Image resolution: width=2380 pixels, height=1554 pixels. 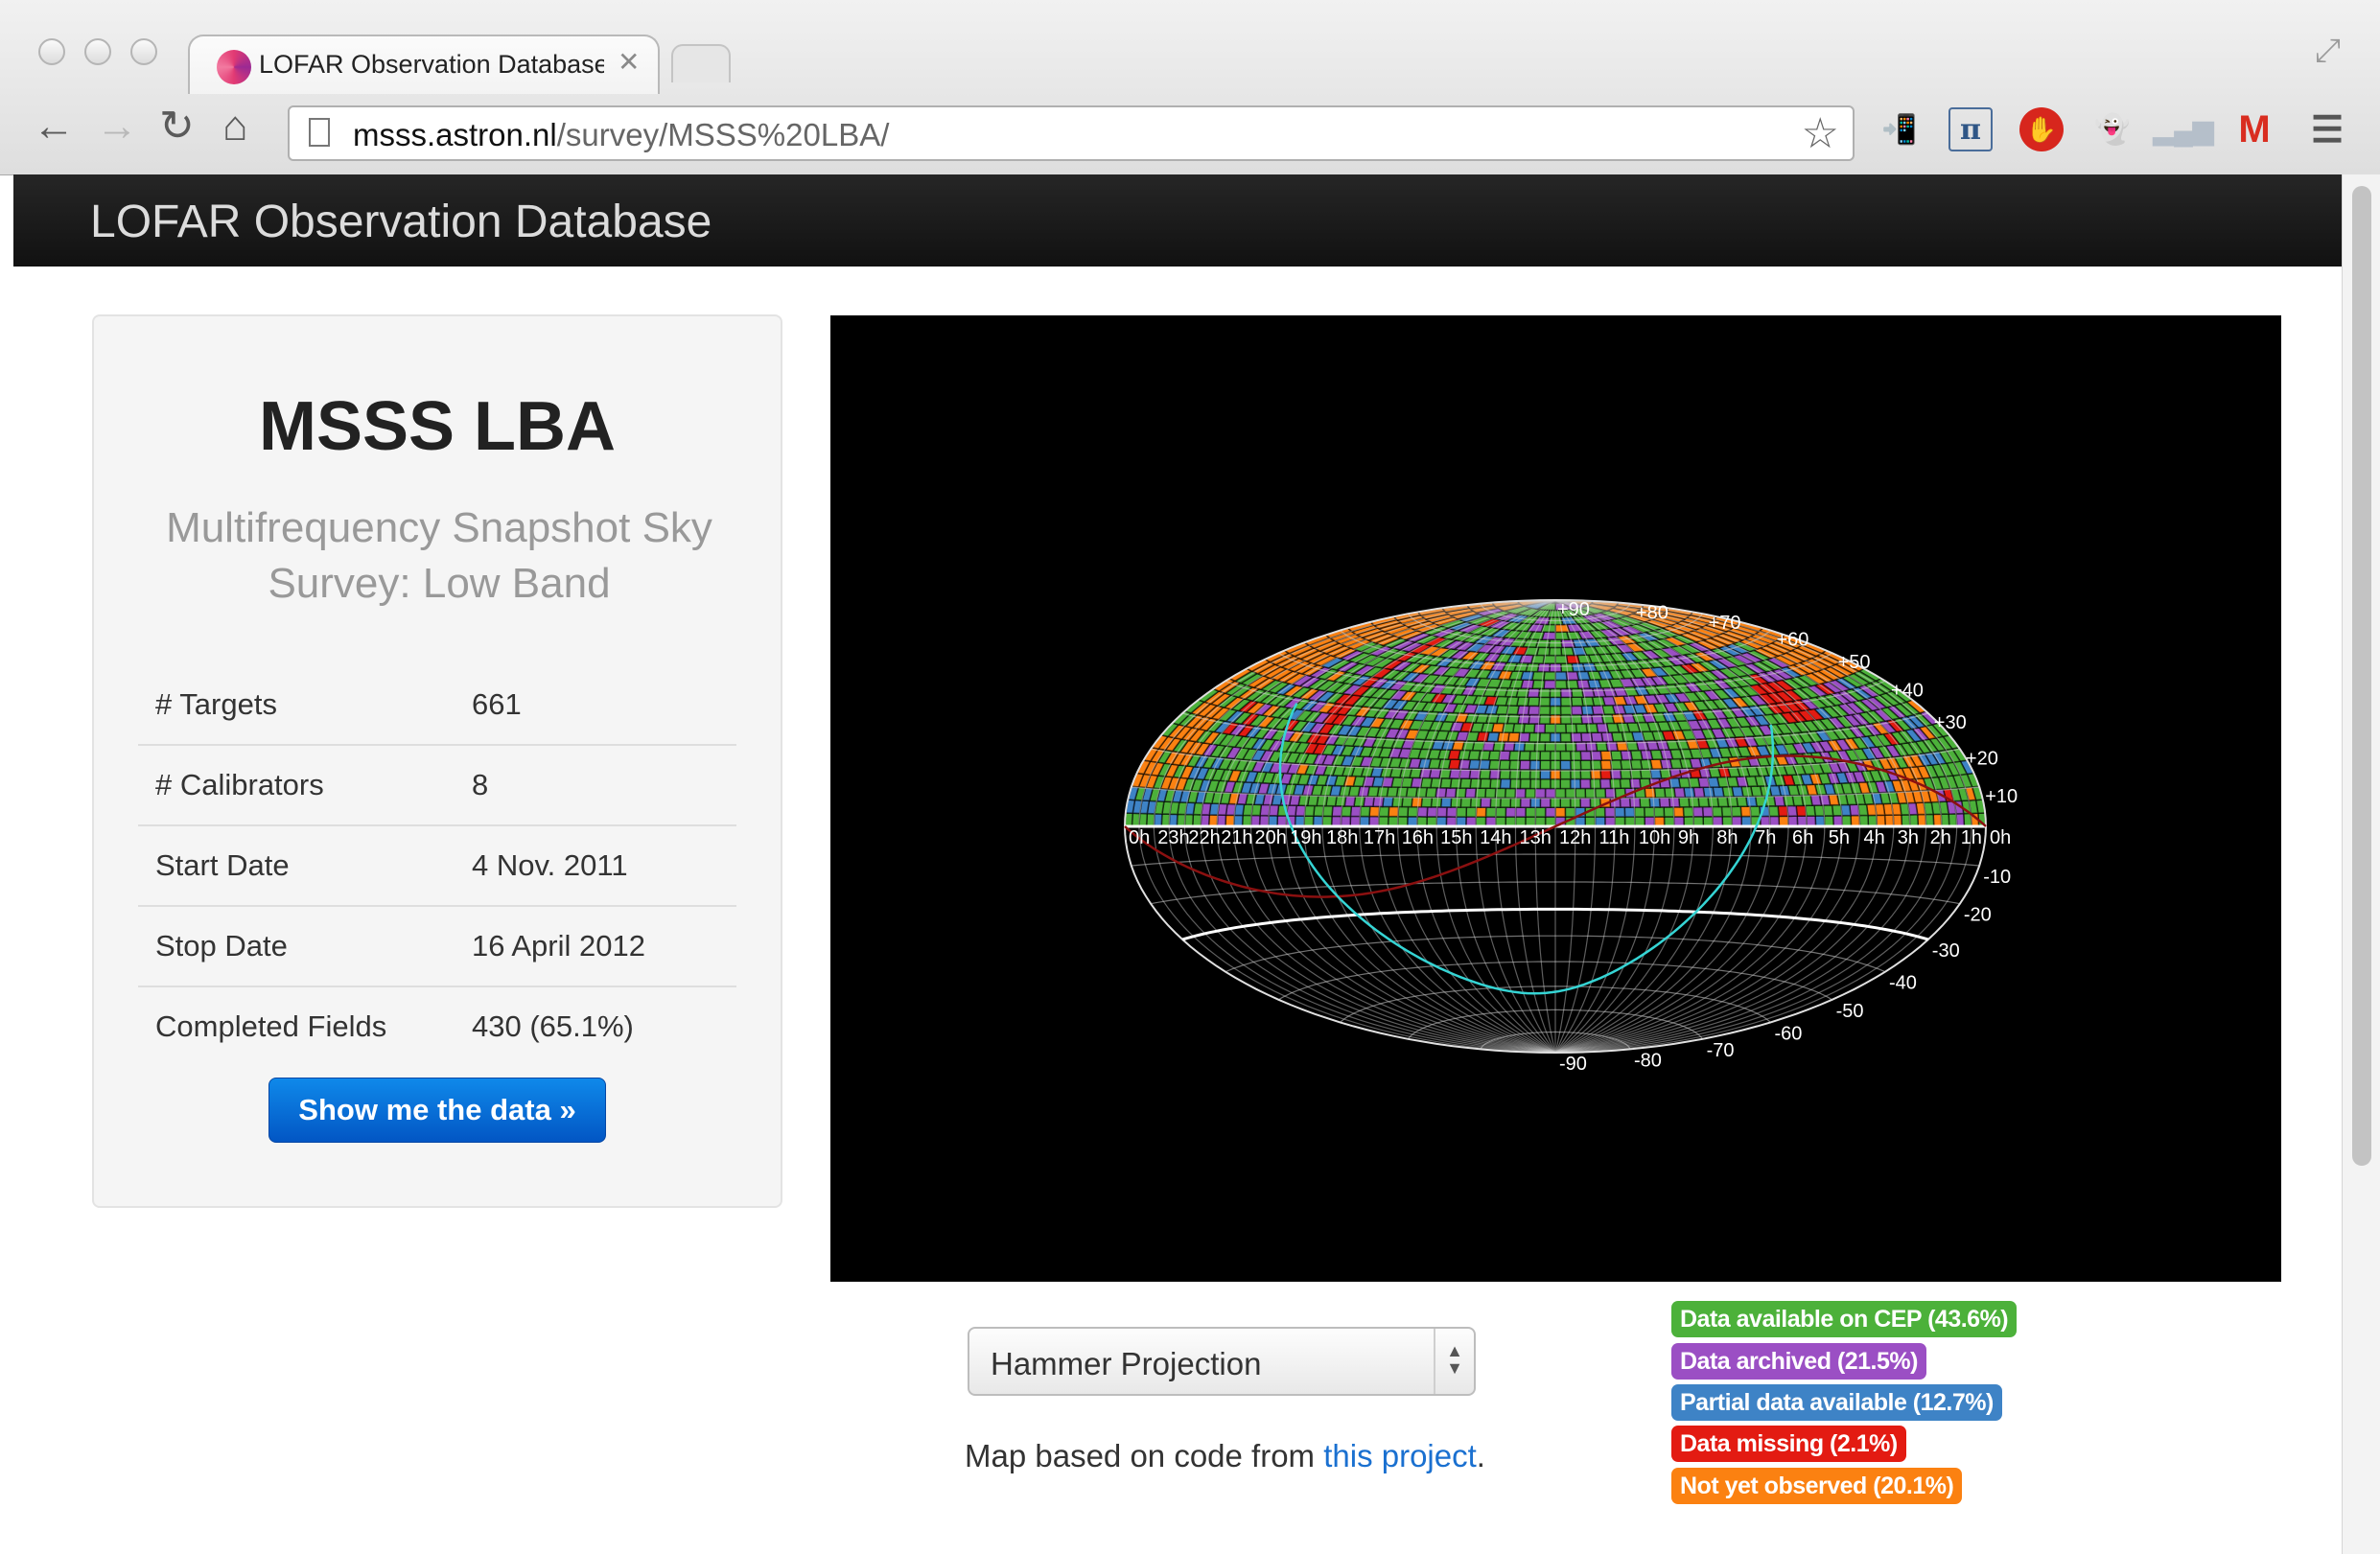 What do you see at coordinates (701, 63) in the screenshot?
I see `new-tab-button` at bounding box center [701, 63].